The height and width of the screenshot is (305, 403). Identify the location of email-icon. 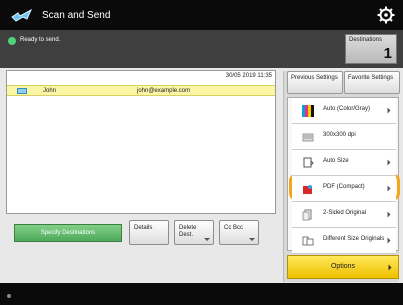
(22, 91).